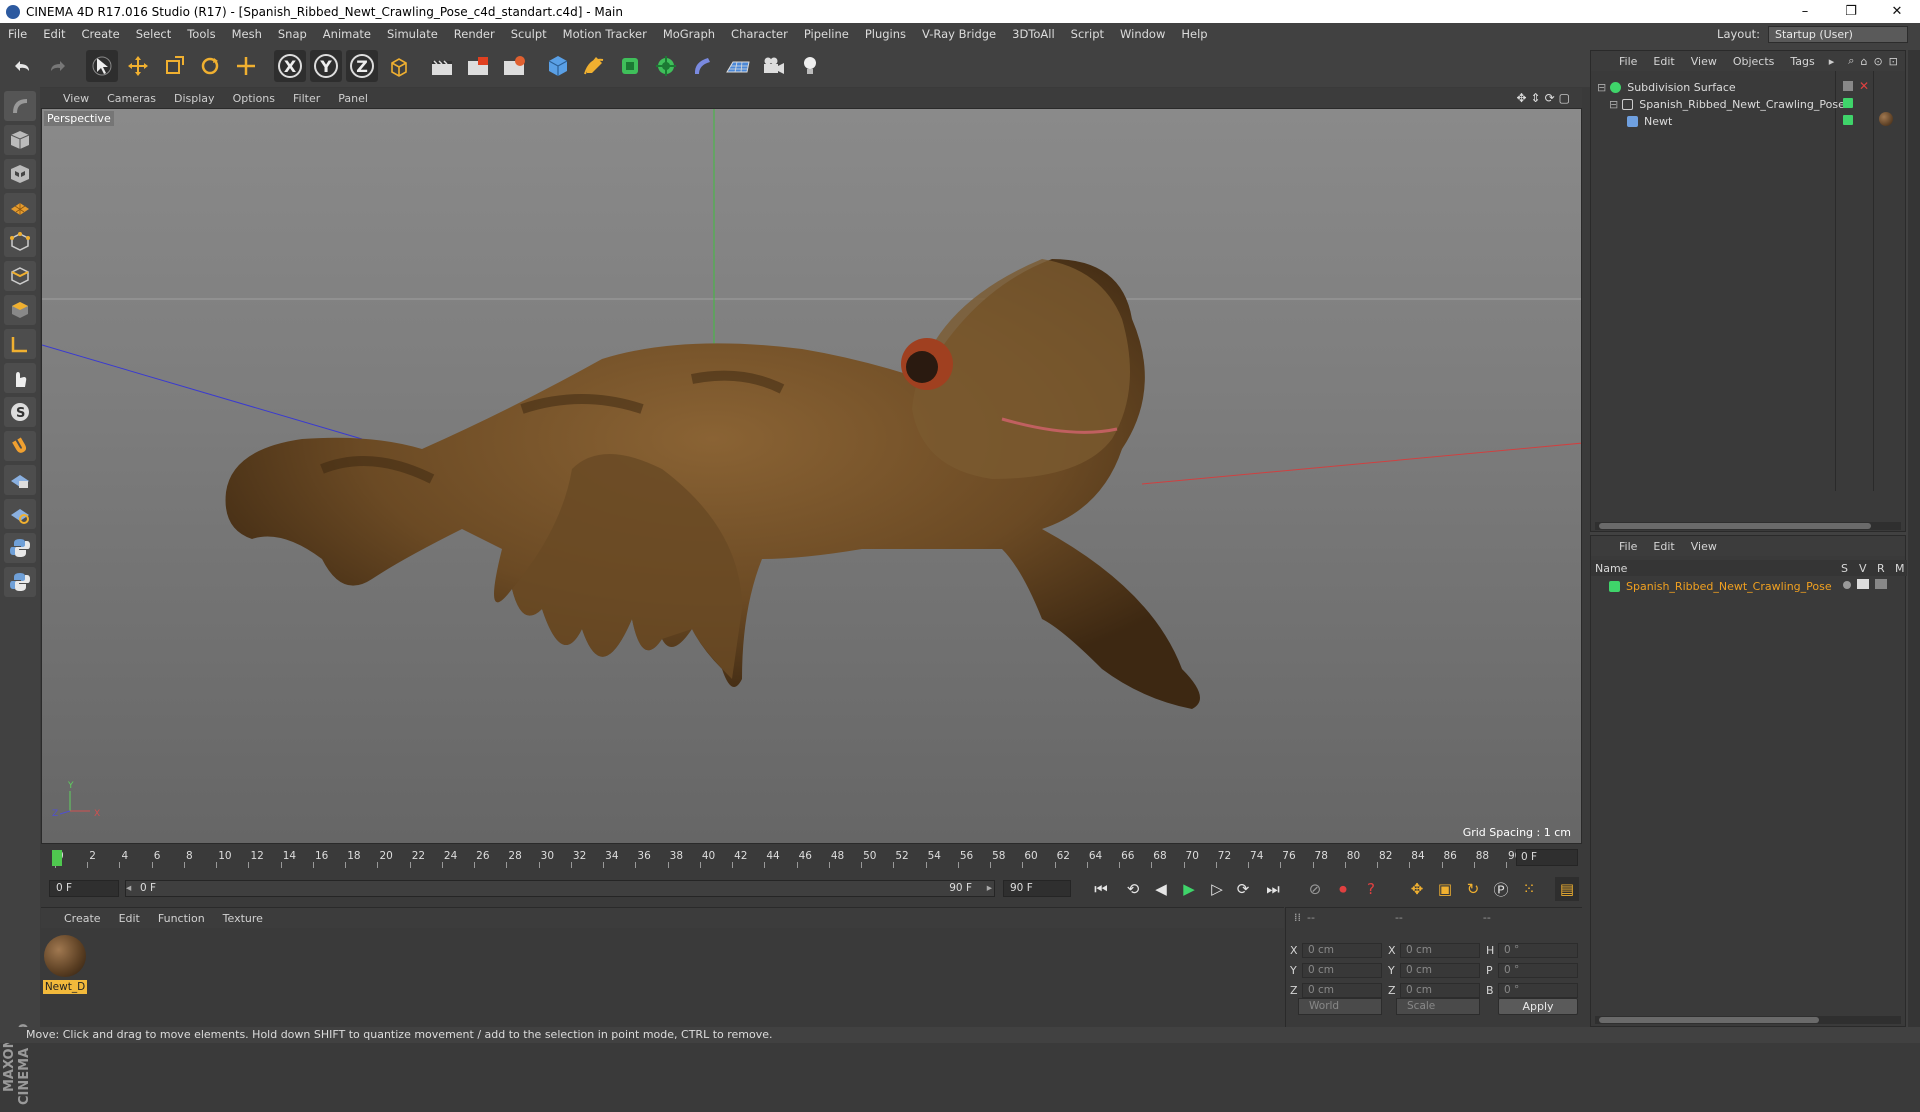 Image resolution: width=1920 pixels, height=1112 pixels. Describe the element at coordinates (1847, 585) in the screenshot. I see `layer-solo-toggle` at that location.